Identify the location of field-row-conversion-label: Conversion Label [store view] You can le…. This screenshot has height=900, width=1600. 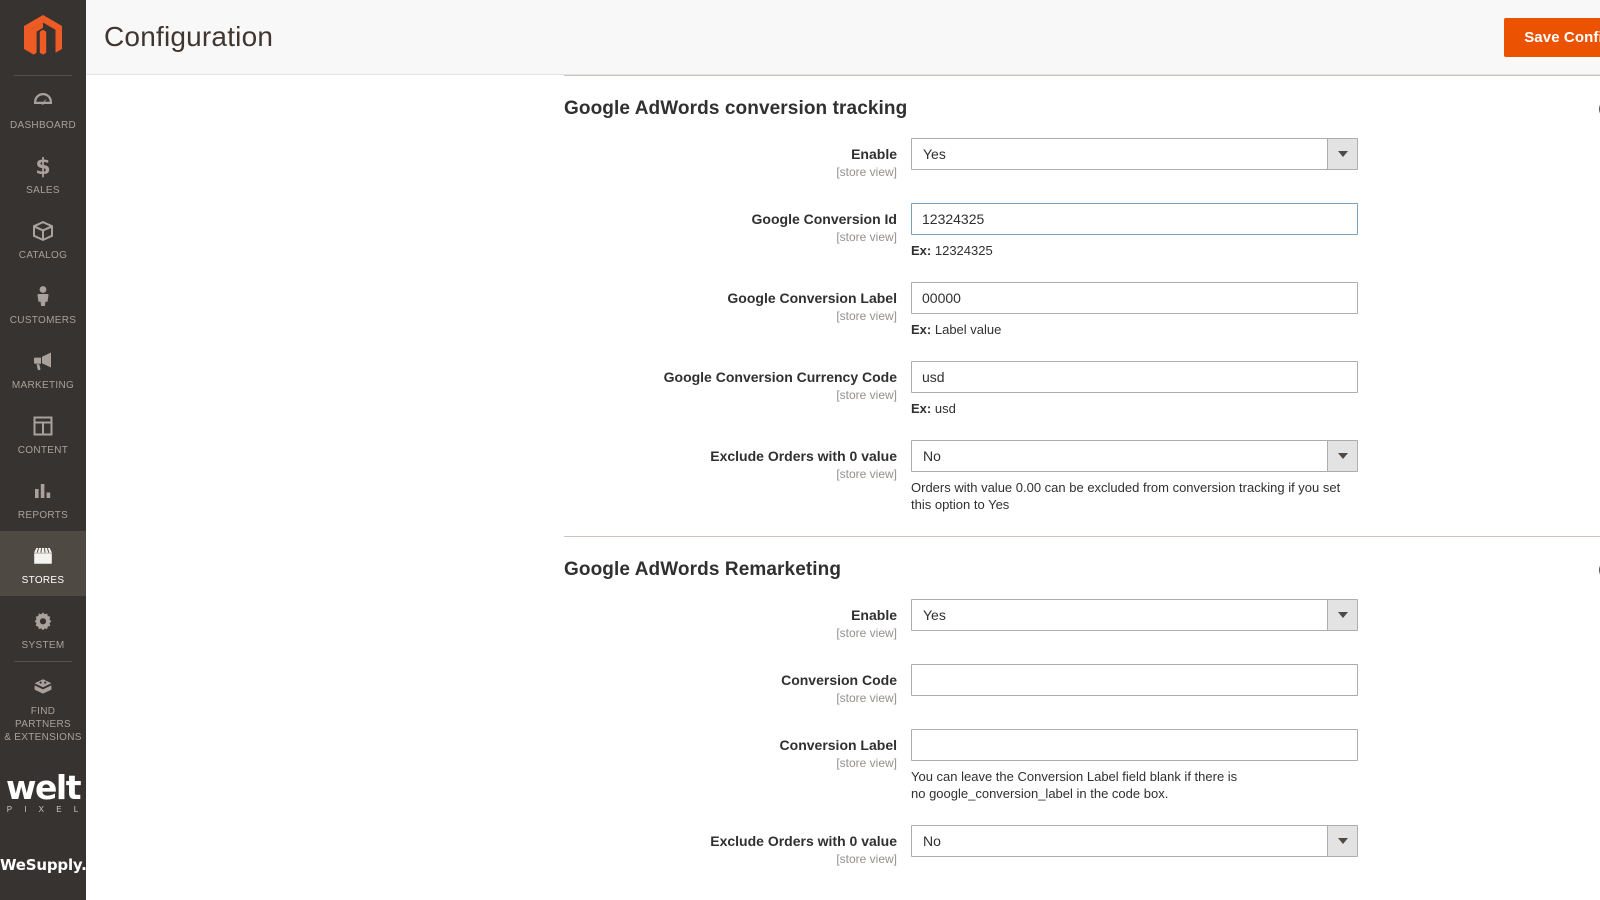
(1082, 765).